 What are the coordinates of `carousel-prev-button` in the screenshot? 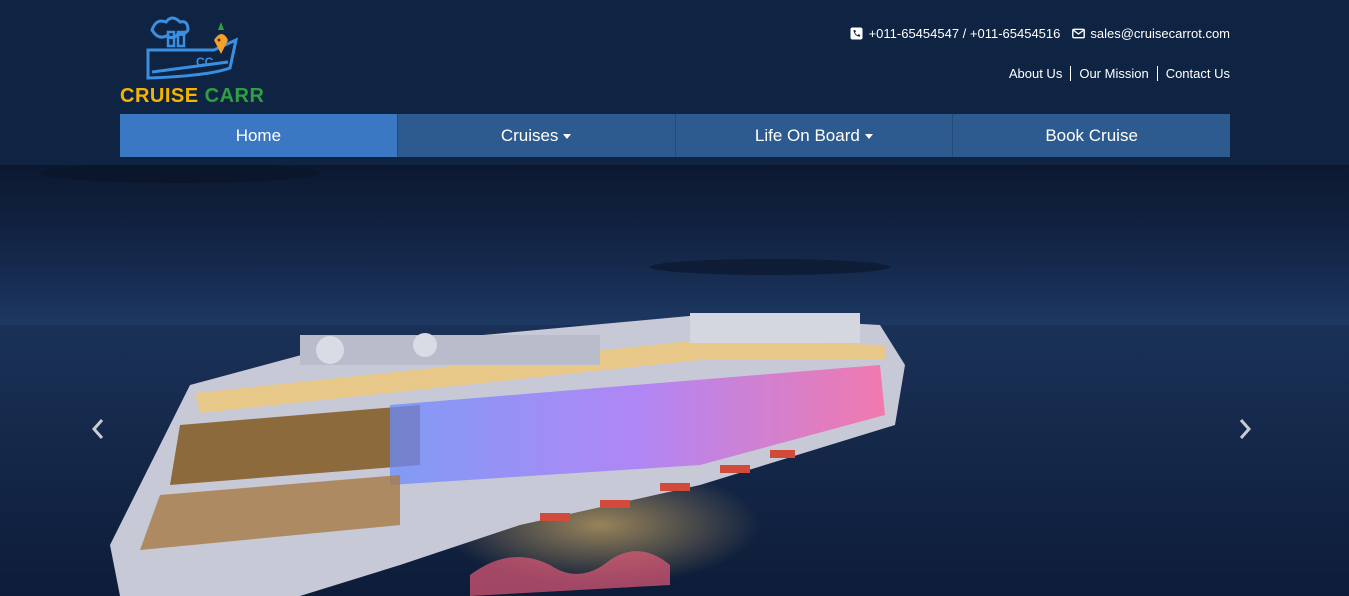 It's located at (98, 429).